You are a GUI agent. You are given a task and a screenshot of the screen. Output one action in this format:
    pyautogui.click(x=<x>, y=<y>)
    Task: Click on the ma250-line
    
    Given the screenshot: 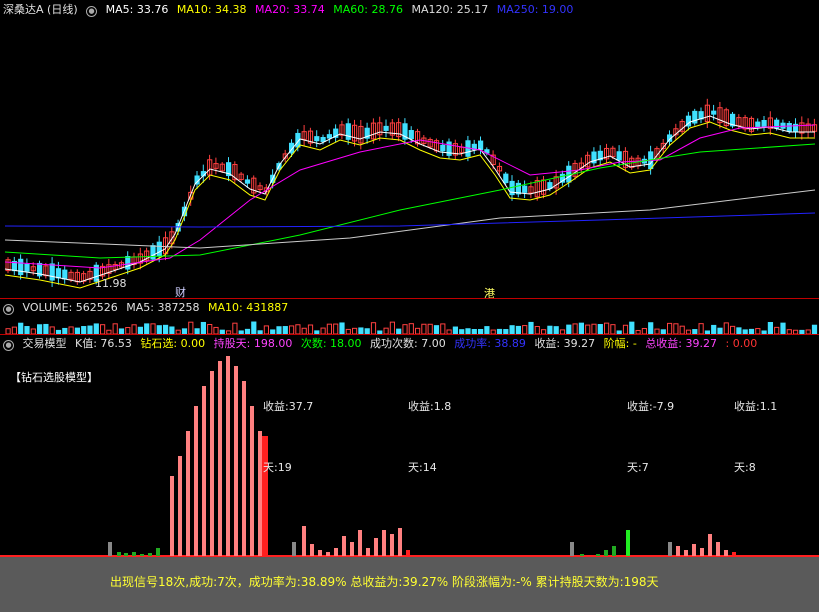 What is the action you would take?
    pyautogui.click(x=410, y=220)
    